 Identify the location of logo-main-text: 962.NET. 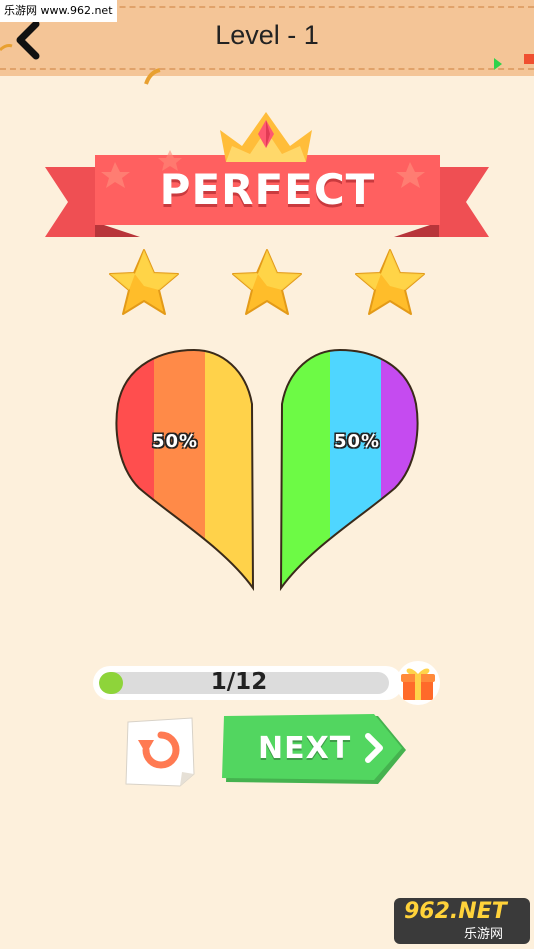
(455, 911).